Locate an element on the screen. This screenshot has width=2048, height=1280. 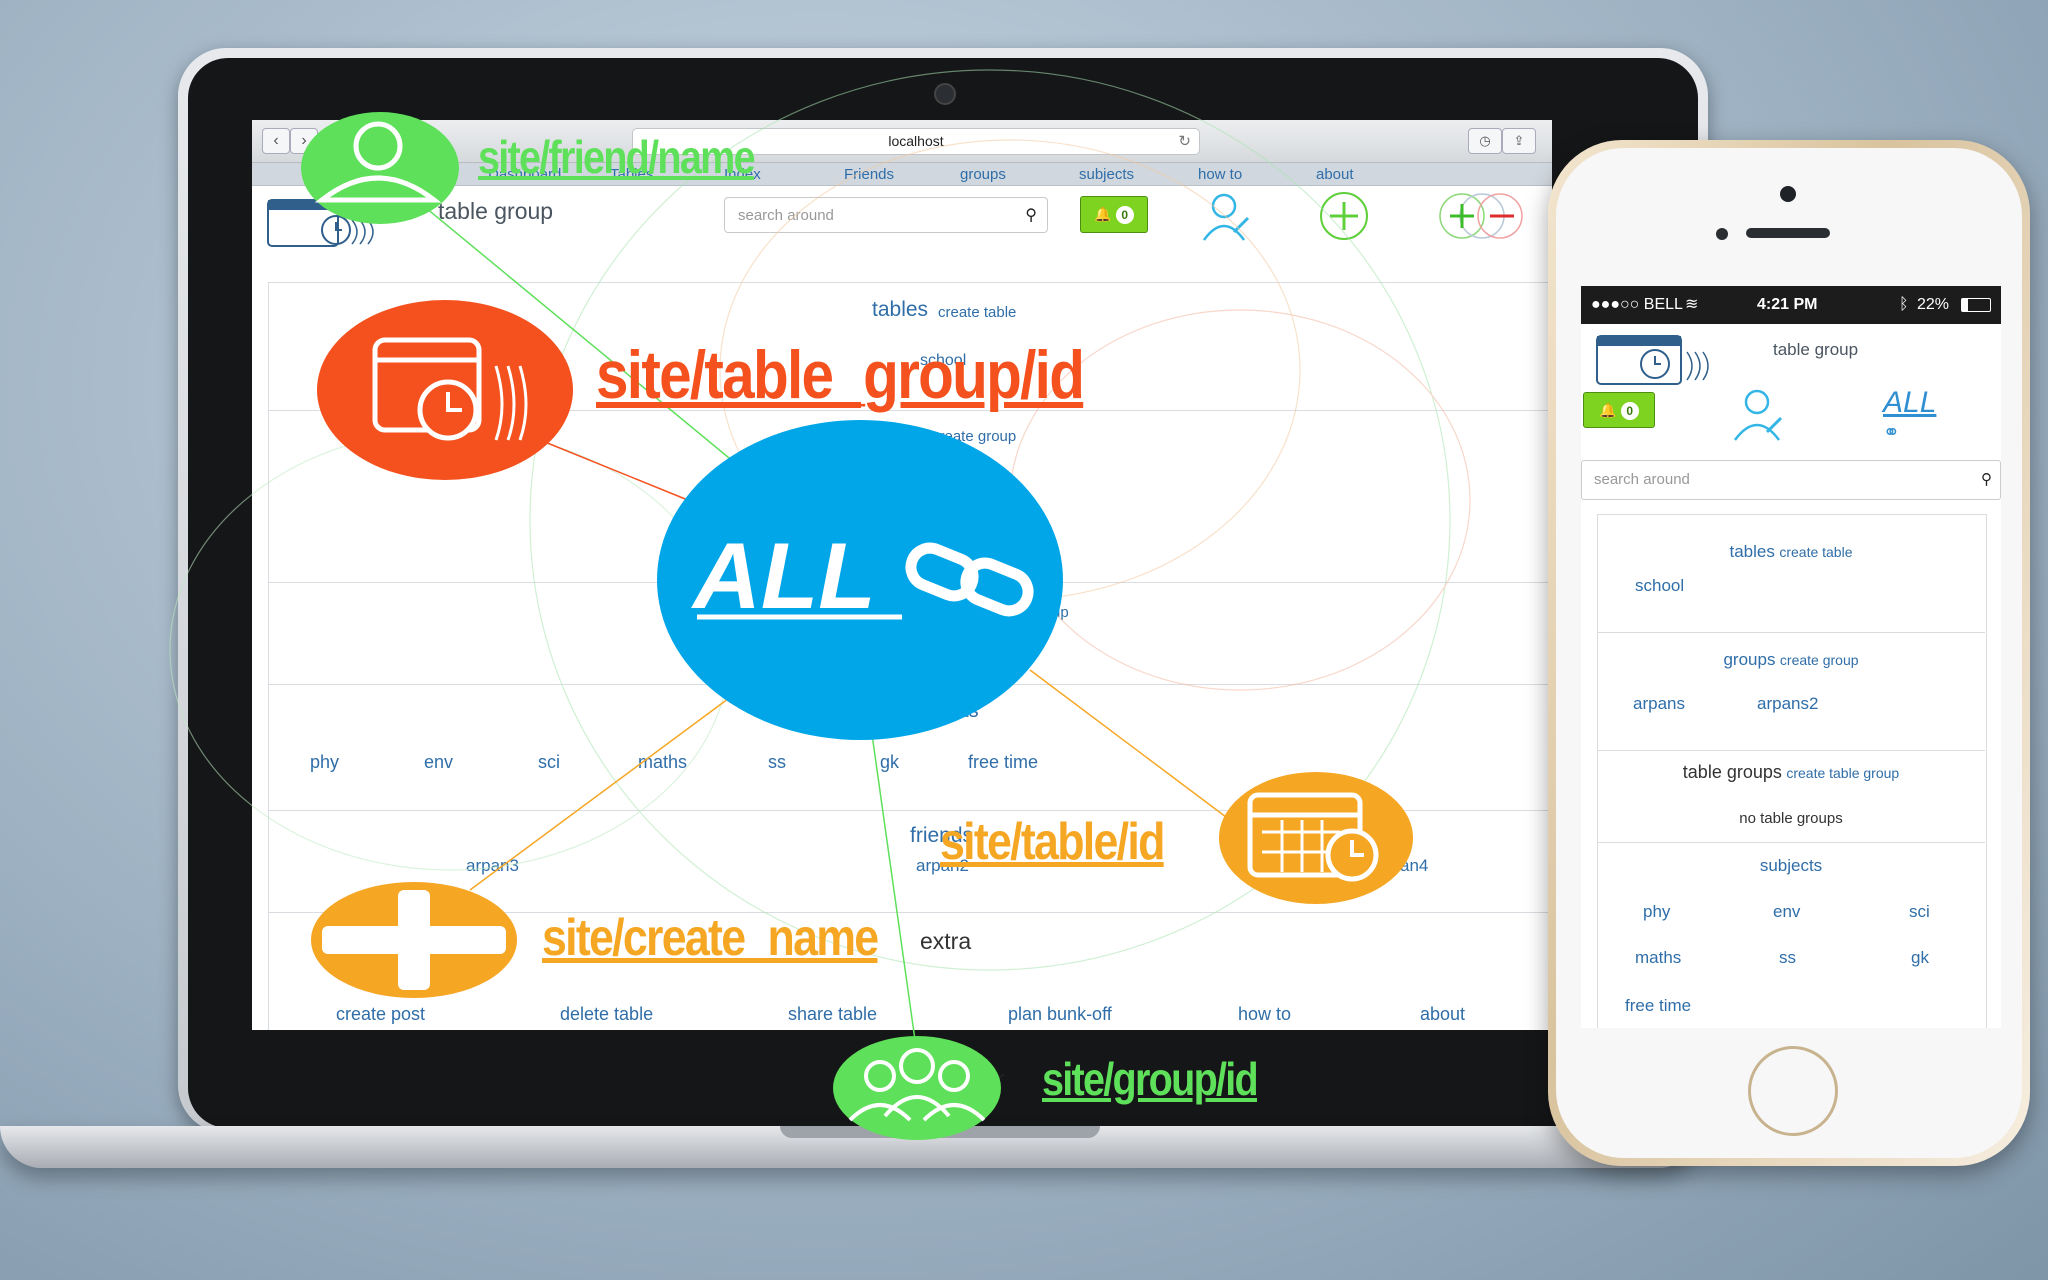
phone-profile-edit-icon is located at coordinates (1759, 415).